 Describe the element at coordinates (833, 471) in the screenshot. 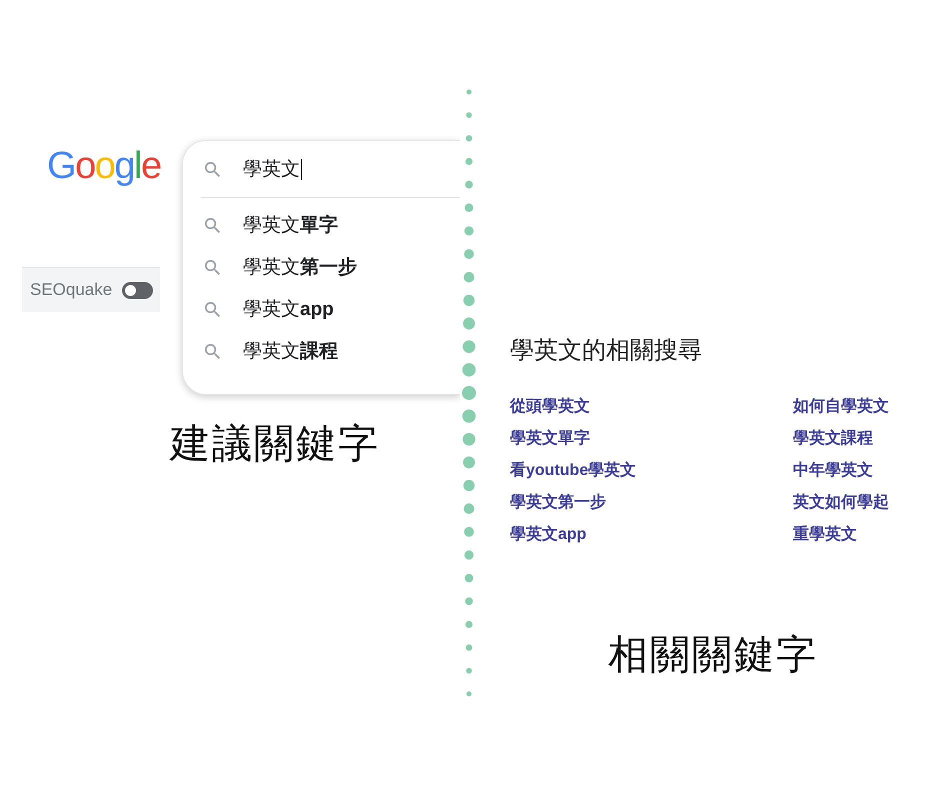

I see `related-search-link: 中年學英文` at that location.